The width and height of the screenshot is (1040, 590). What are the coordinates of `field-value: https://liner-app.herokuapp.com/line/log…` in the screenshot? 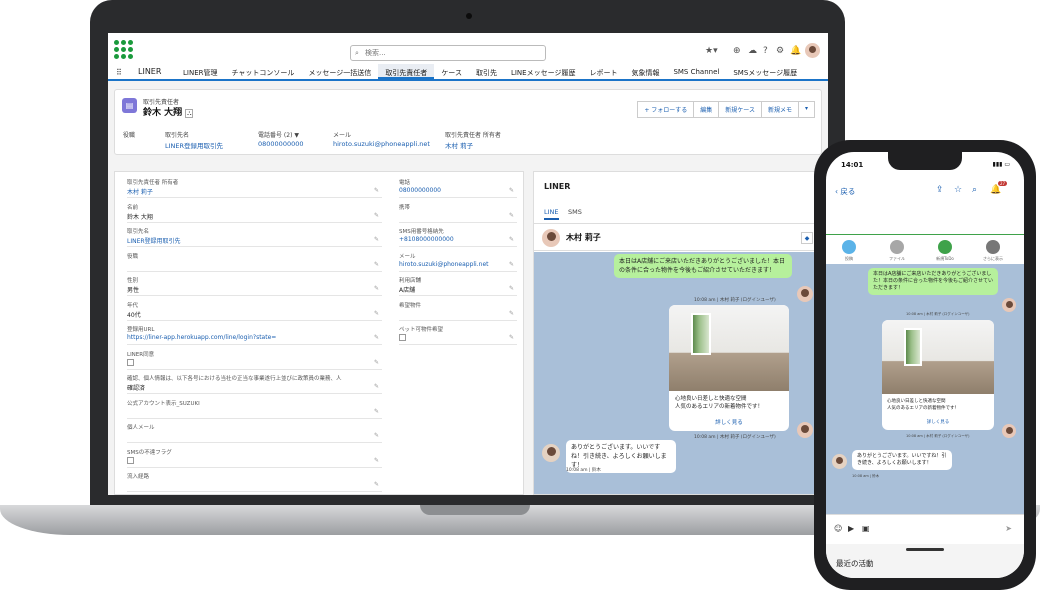 It's located at (247, 337).